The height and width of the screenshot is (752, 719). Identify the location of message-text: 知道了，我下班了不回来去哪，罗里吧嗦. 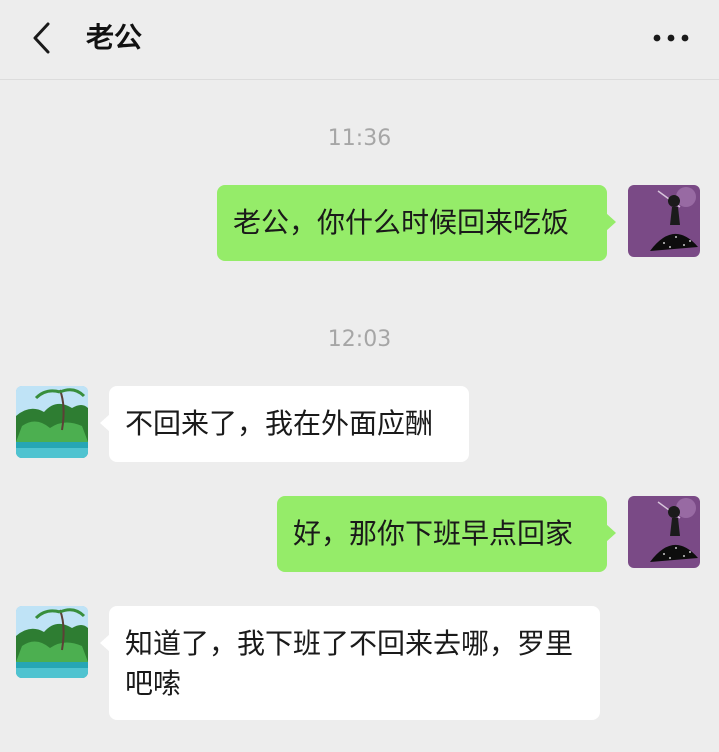
(349, 663).